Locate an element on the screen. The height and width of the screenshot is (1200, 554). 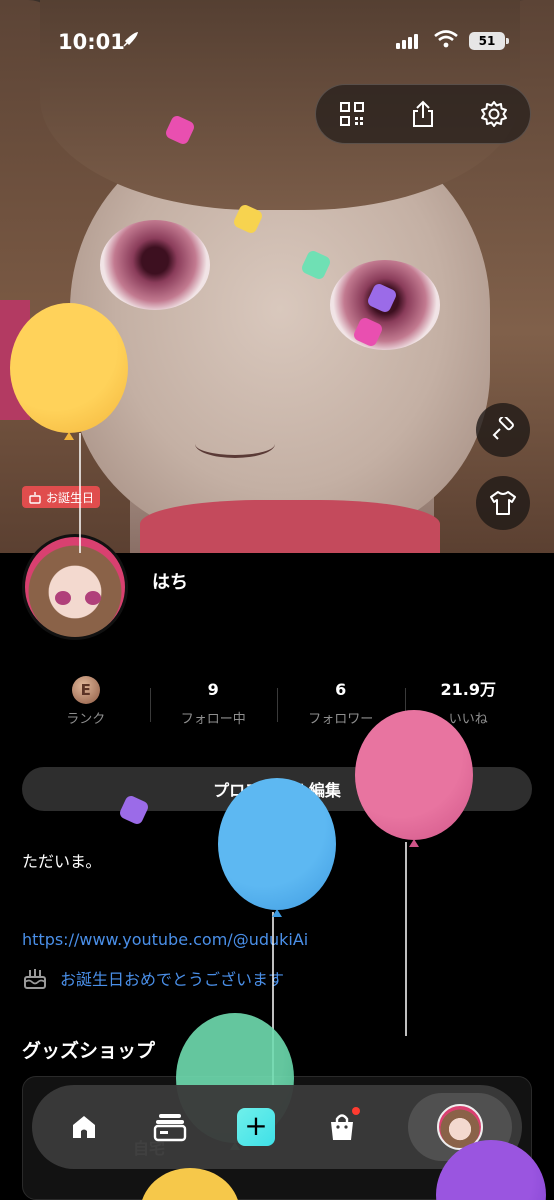
stat-label: フォロー中 is located at coordinates (213, 719).